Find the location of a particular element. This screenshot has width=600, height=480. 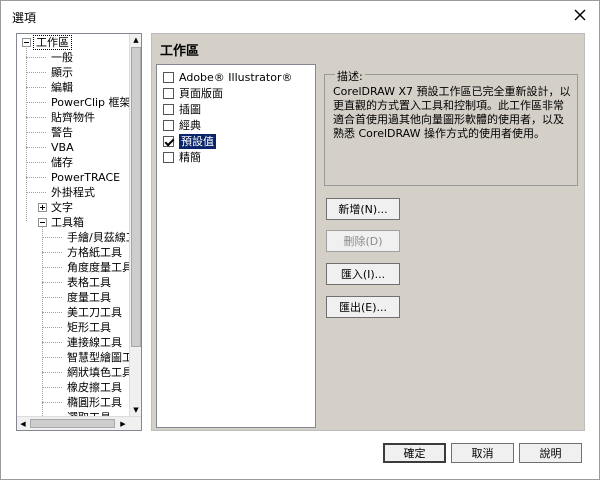

tree-item: 警告 is located at coordinates (62, 132).